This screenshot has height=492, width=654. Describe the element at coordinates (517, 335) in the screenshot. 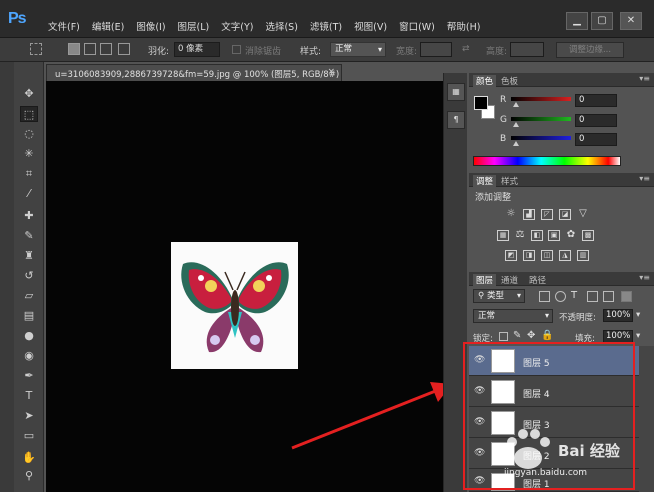

I see `lock-pixels-icon: ✎` at that location.